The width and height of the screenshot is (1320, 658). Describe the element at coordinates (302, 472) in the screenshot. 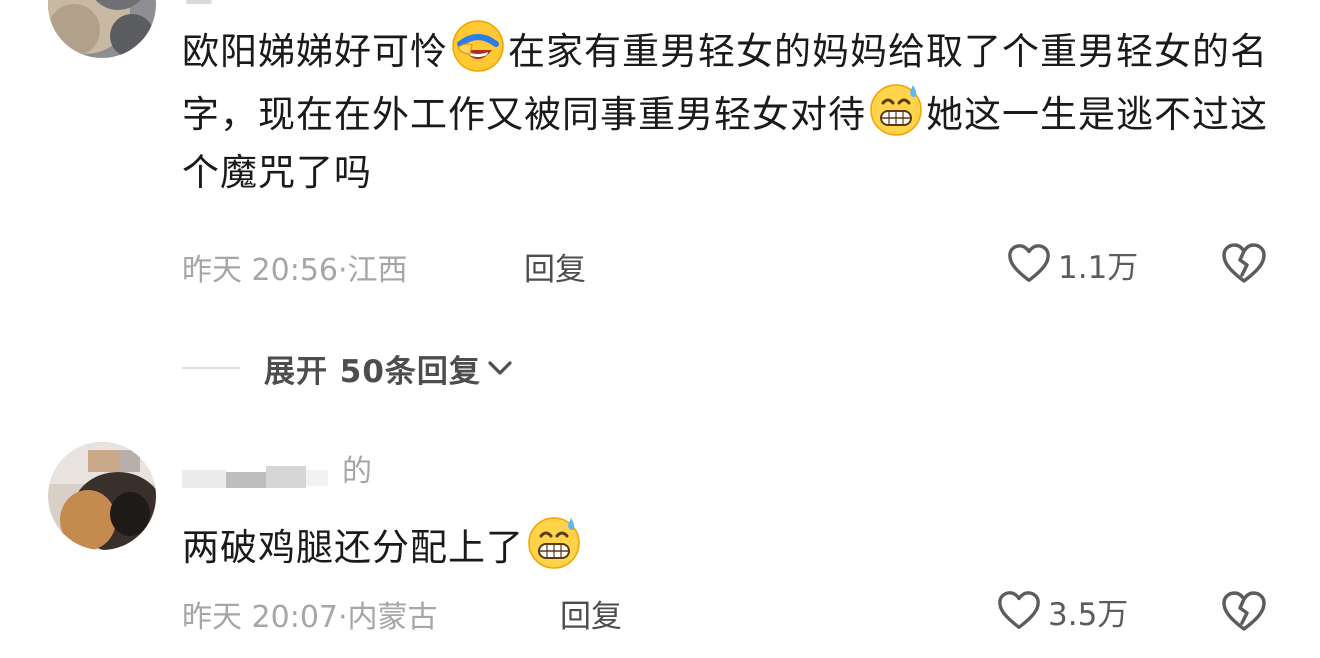

I see `username-blurred` at that location.